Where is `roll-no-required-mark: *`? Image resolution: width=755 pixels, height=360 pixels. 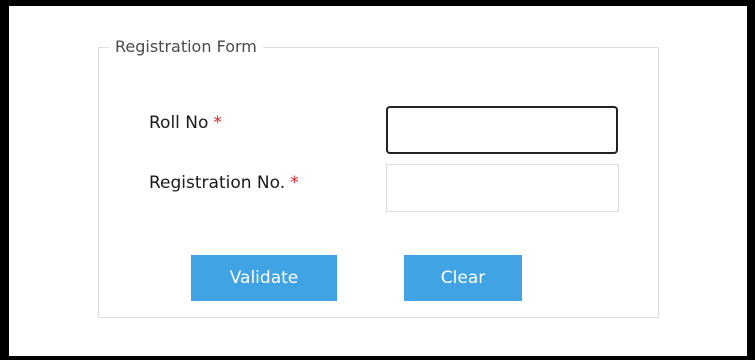 roll-no-required-mark: * is located at coordinates (217, 123).